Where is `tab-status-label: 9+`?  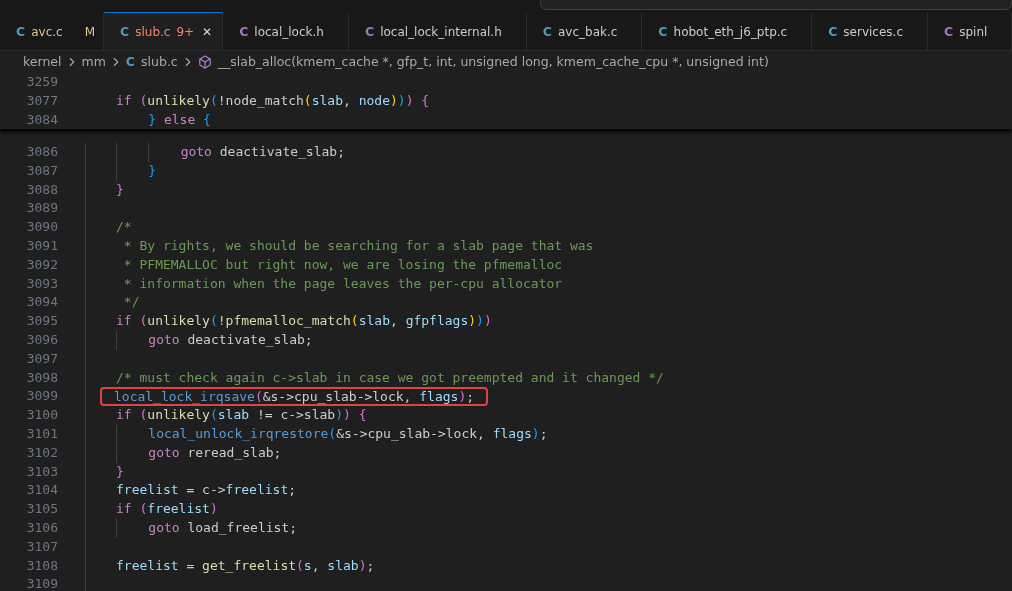
tab-status-label: 9+ is located at coordinates (185, 31).